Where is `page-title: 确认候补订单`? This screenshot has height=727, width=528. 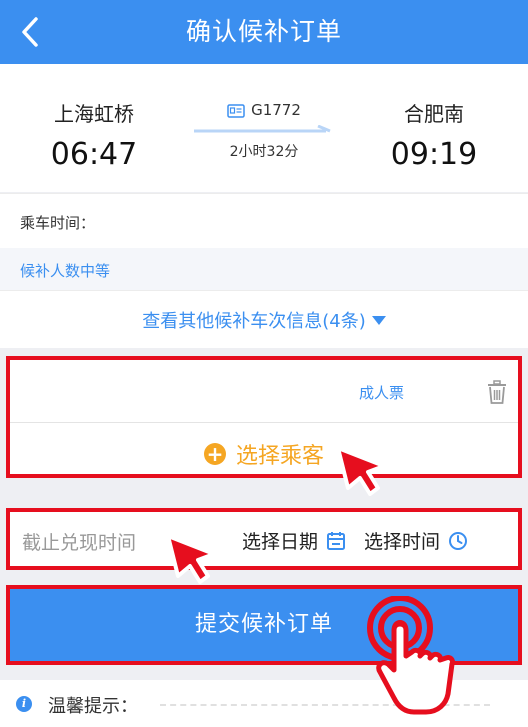
page-title: 确认候补订单 is located at coordinates (263, 31).